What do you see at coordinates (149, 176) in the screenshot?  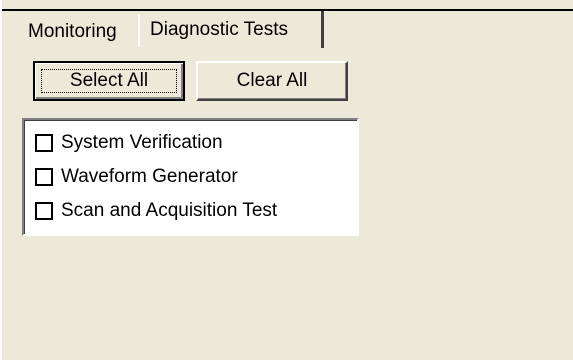 I see `list-item-label: Waveform Generator` at bounding box center [149, 176].